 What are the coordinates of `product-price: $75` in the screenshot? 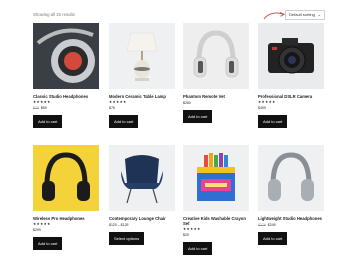 It's located at (142, 108).